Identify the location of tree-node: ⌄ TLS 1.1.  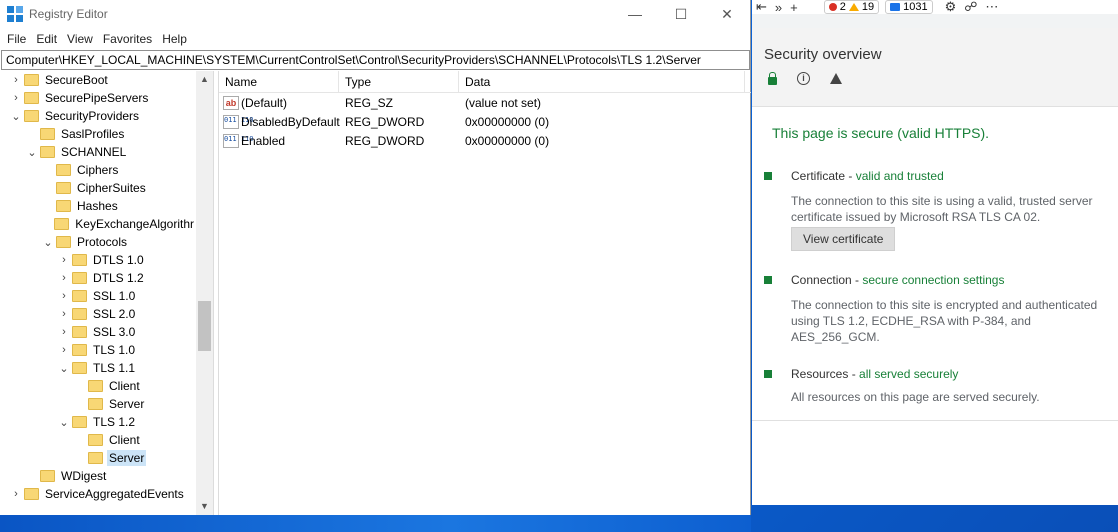
(98, 368).